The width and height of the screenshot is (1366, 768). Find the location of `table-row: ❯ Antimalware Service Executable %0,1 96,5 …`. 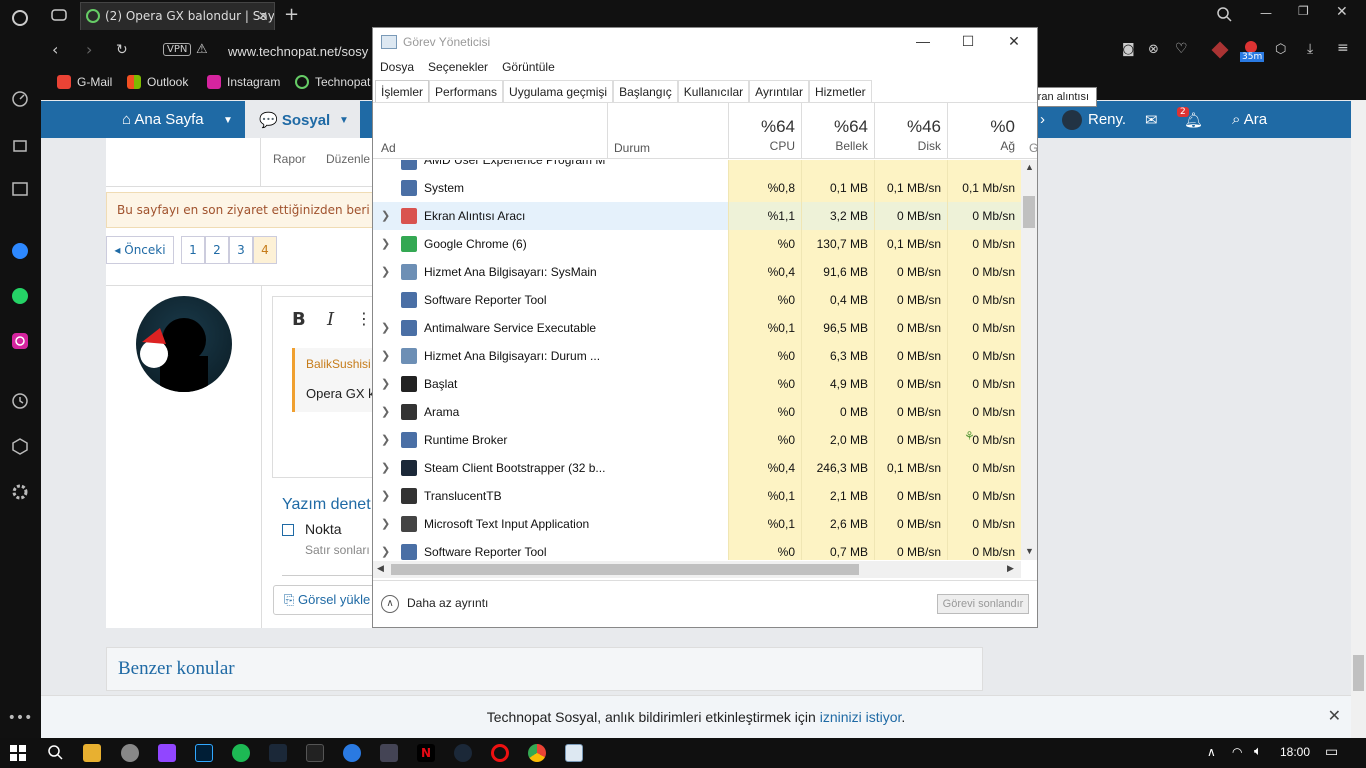

table-row: ❯ Antimalware Service Executable %0,1 96,5 … is located at coordinates (697, 328).